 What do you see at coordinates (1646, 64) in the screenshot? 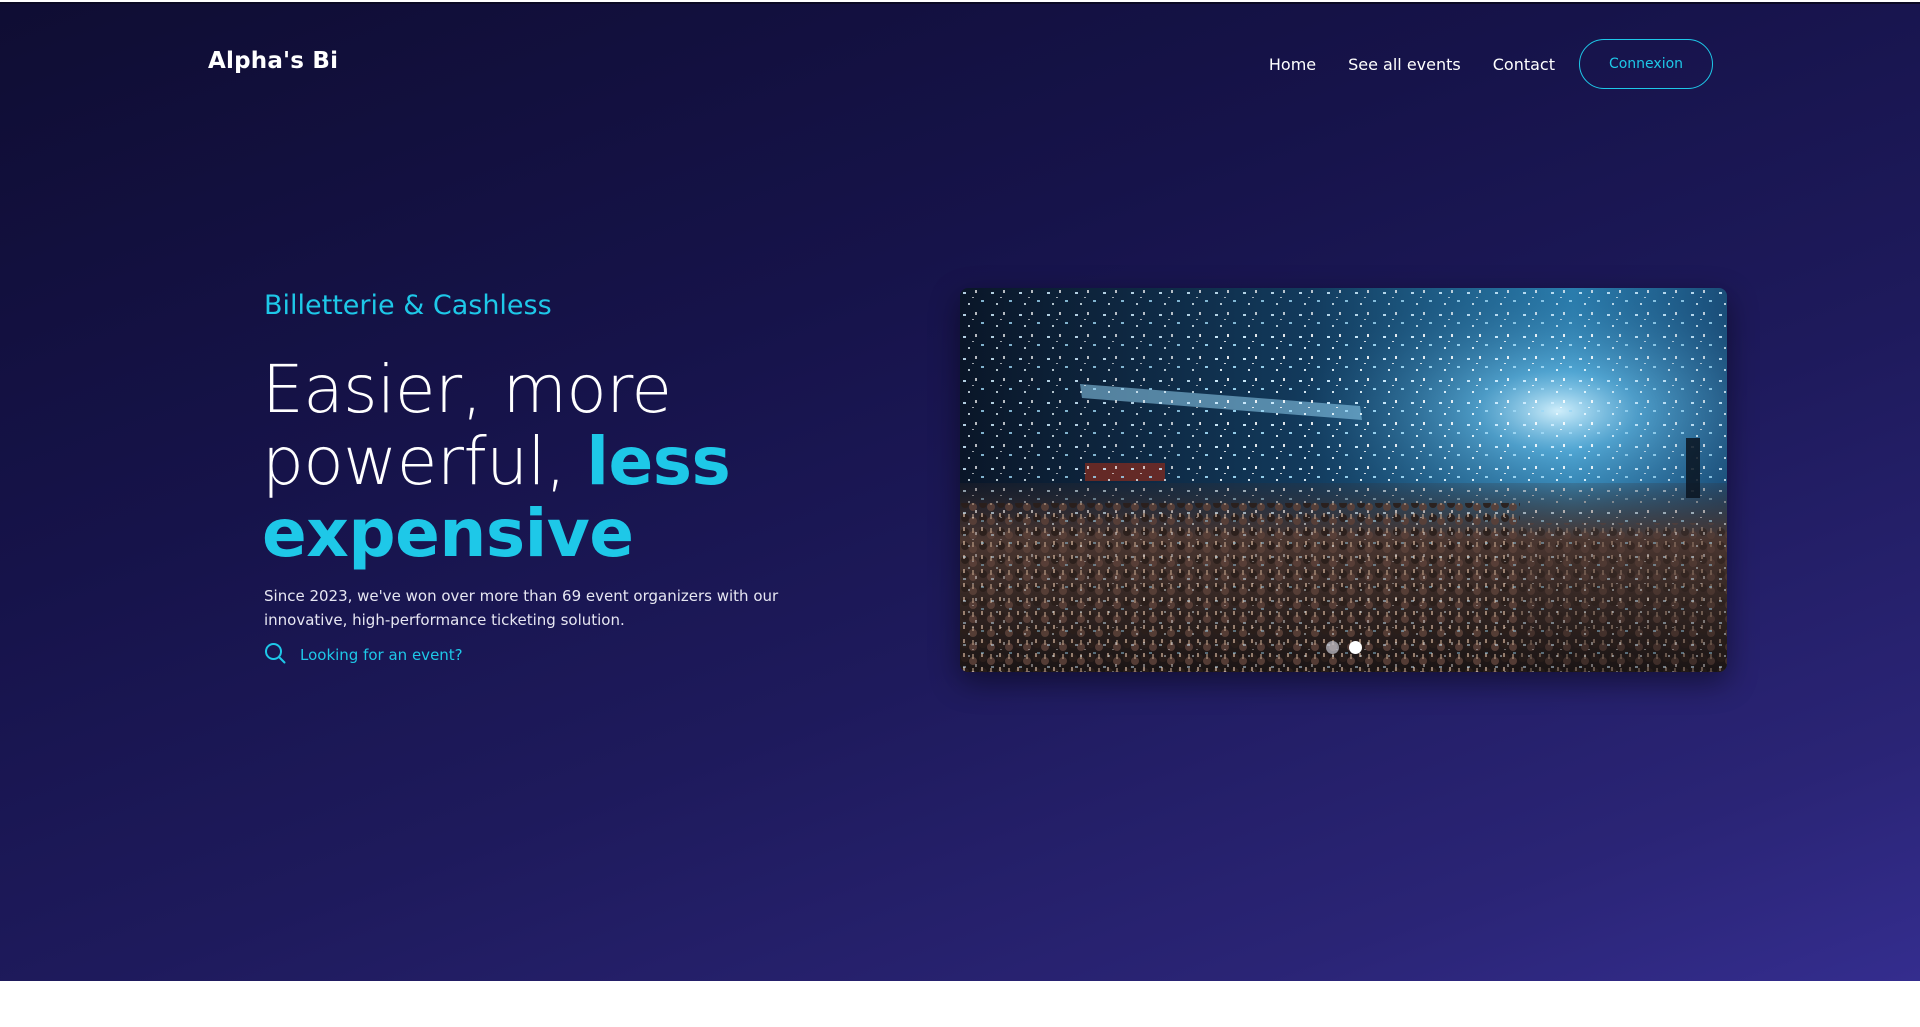
I see `connexion-button: Connexion` at bounding box center [1646, 64].